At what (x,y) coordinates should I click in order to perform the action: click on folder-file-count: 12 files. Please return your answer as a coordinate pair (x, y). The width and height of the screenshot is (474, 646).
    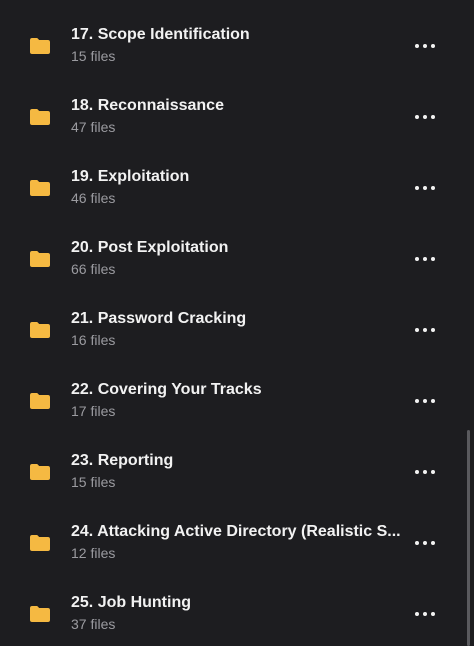
    Looking at the image, I should click on (93, 553).